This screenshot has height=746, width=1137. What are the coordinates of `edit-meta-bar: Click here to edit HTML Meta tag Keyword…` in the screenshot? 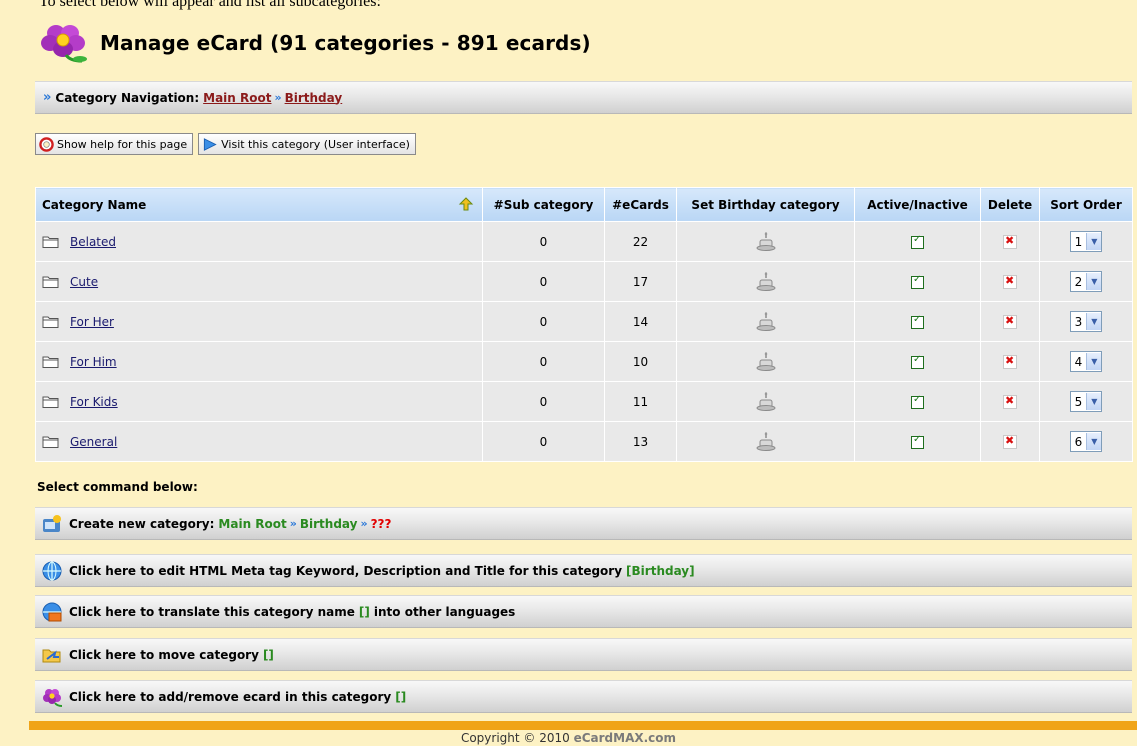 It's located at (583, 570).